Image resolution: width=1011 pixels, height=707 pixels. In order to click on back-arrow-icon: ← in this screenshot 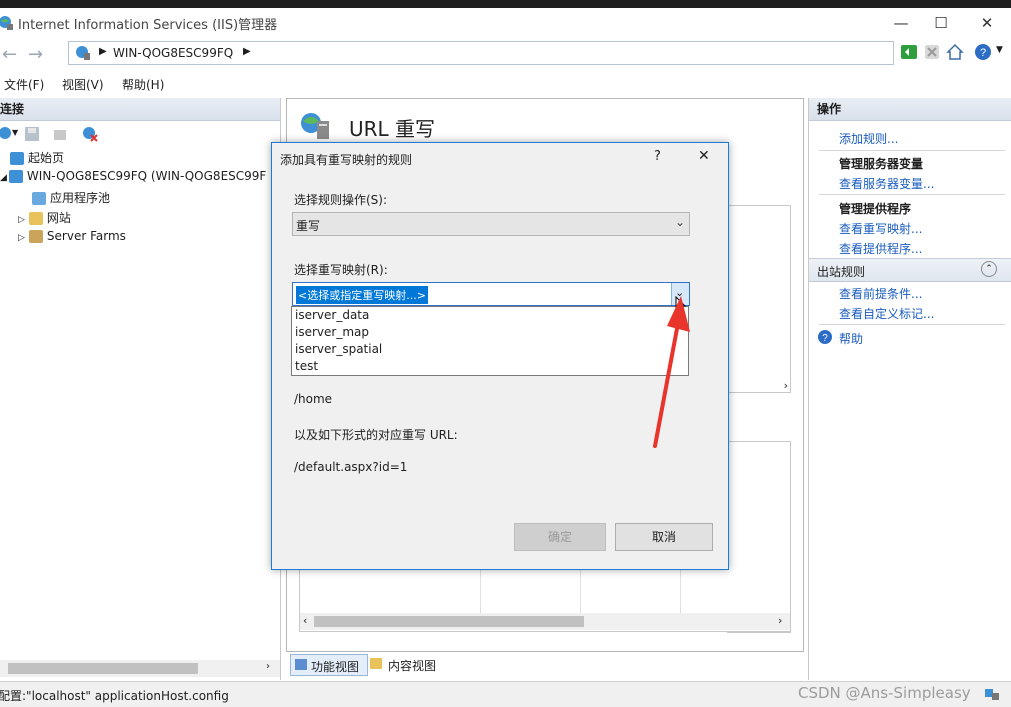, I will do `click(9, 54)`.